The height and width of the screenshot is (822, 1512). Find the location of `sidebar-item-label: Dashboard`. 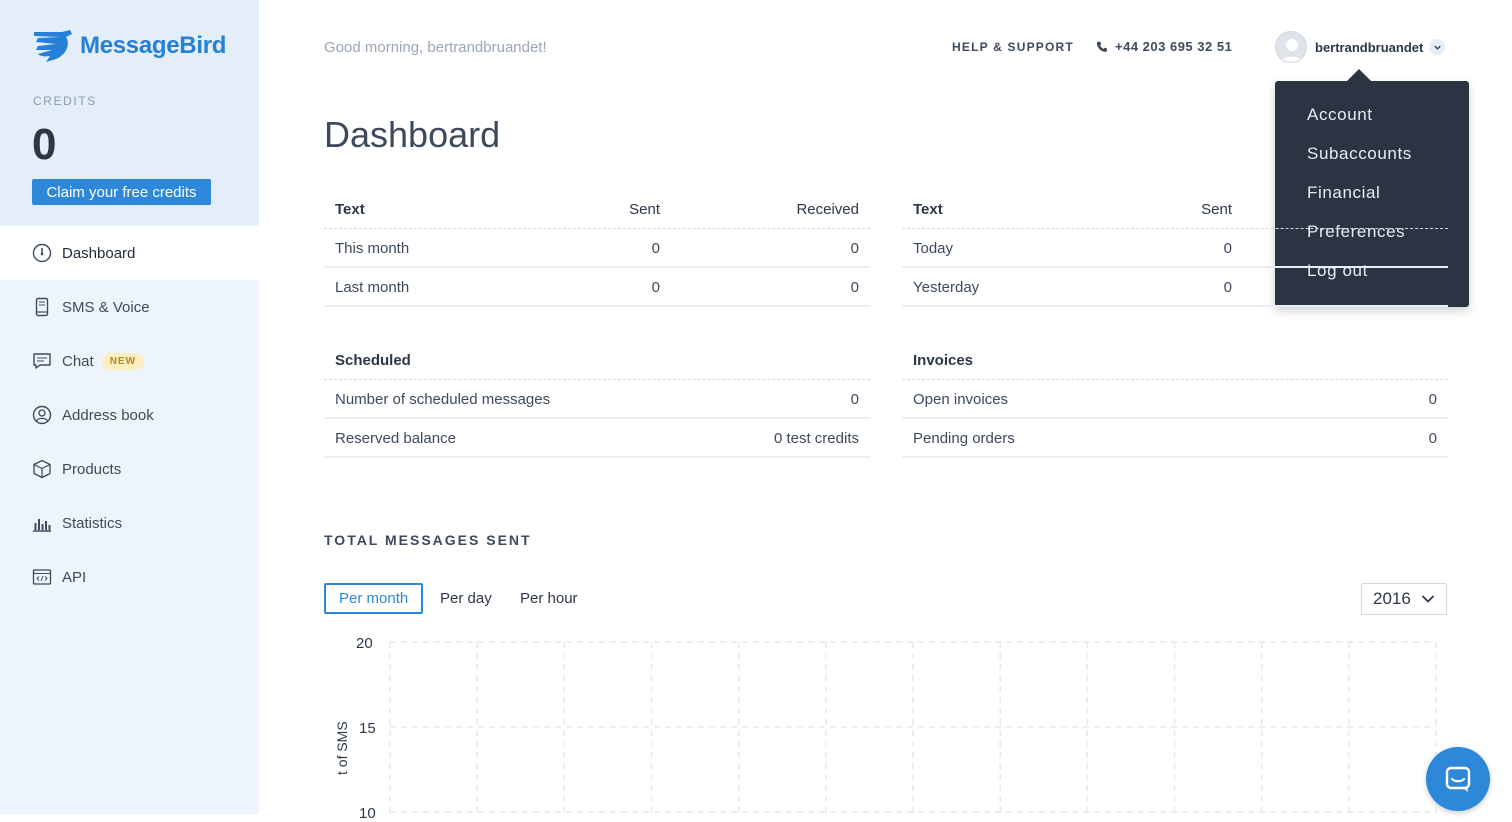

sidebar-item-label: Dashboard is located at coordinates (99, 253).